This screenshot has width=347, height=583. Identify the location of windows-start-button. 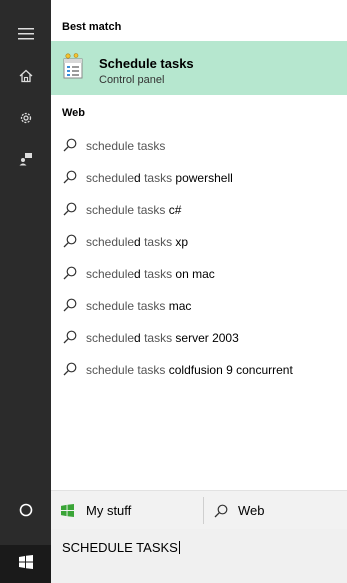
(25, 564).